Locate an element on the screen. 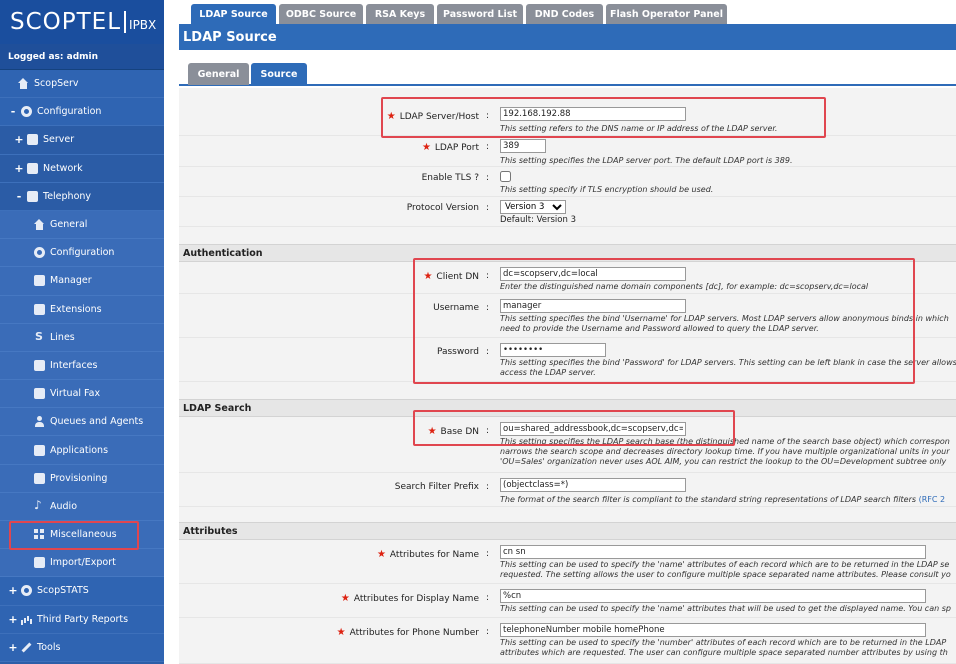 The height and width of the screenshot is (664, 956). lines-icon is located at coordinates (39, 336).